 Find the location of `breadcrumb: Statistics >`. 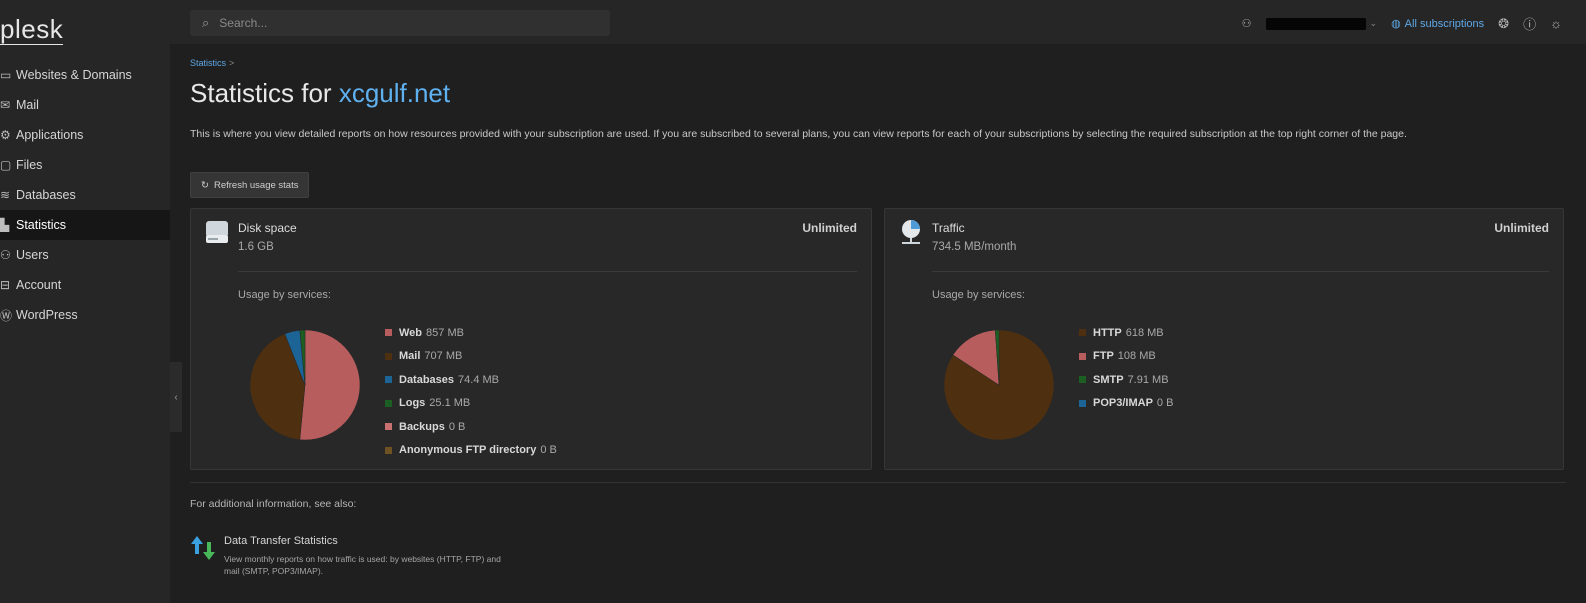

breadcrumb: Statistics > is located at coordinates (212, 63).